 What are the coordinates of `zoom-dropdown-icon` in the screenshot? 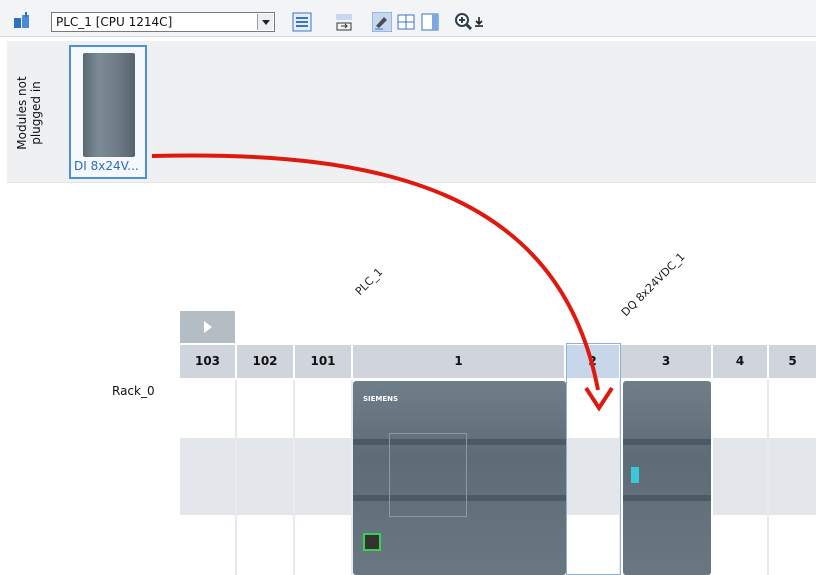 It's located at (479, 22).